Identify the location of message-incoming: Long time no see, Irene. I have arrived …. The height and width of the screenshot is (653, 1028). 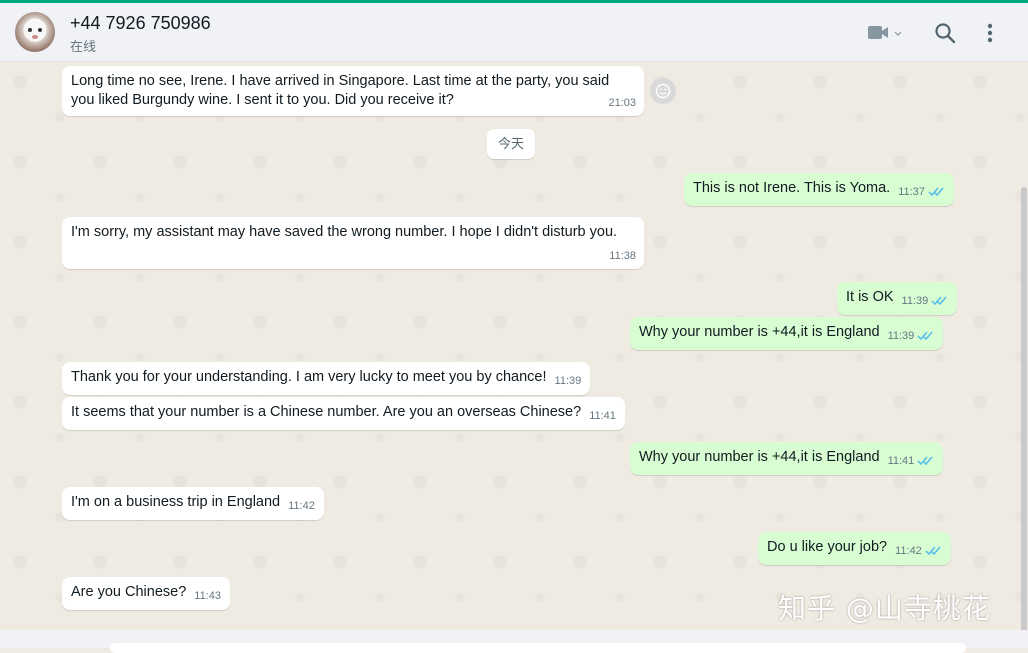
(353, 91).